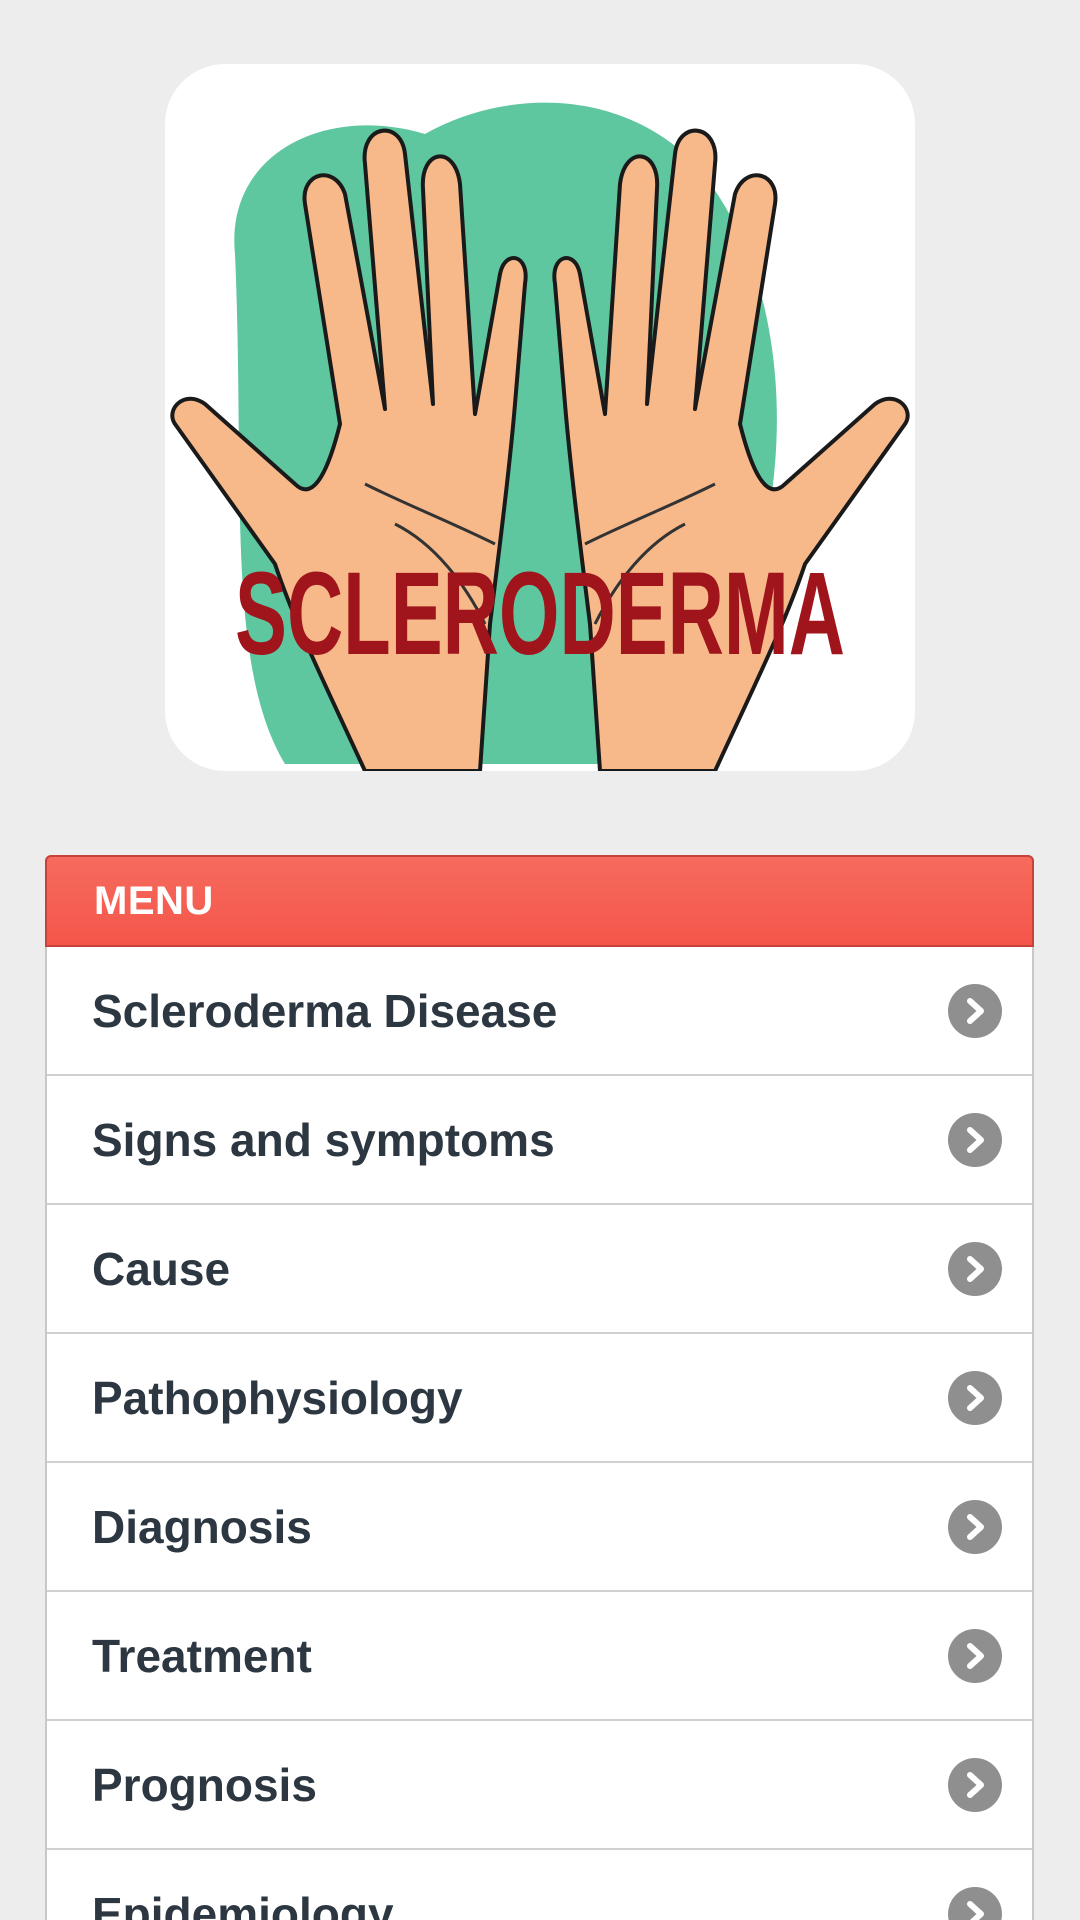  What do you see at coordinates (161, 1268) in the screenshot?
I see `menu-item-label: Cause` at bounding box center [161, 1268].